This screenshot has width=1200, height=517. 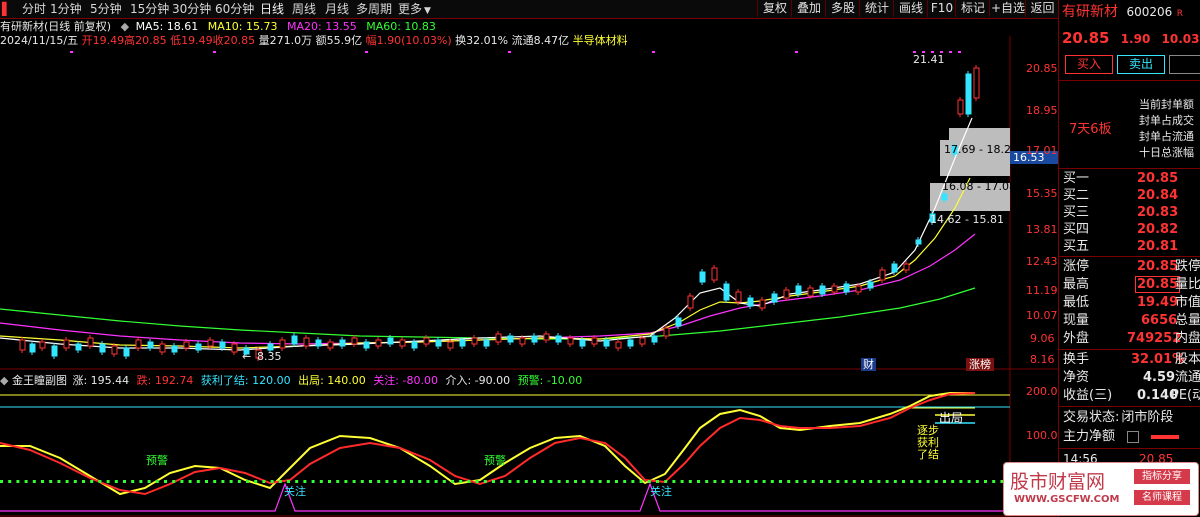 I want to click on seal-info-2: 封单占成交, so click(x=1166, y=120).